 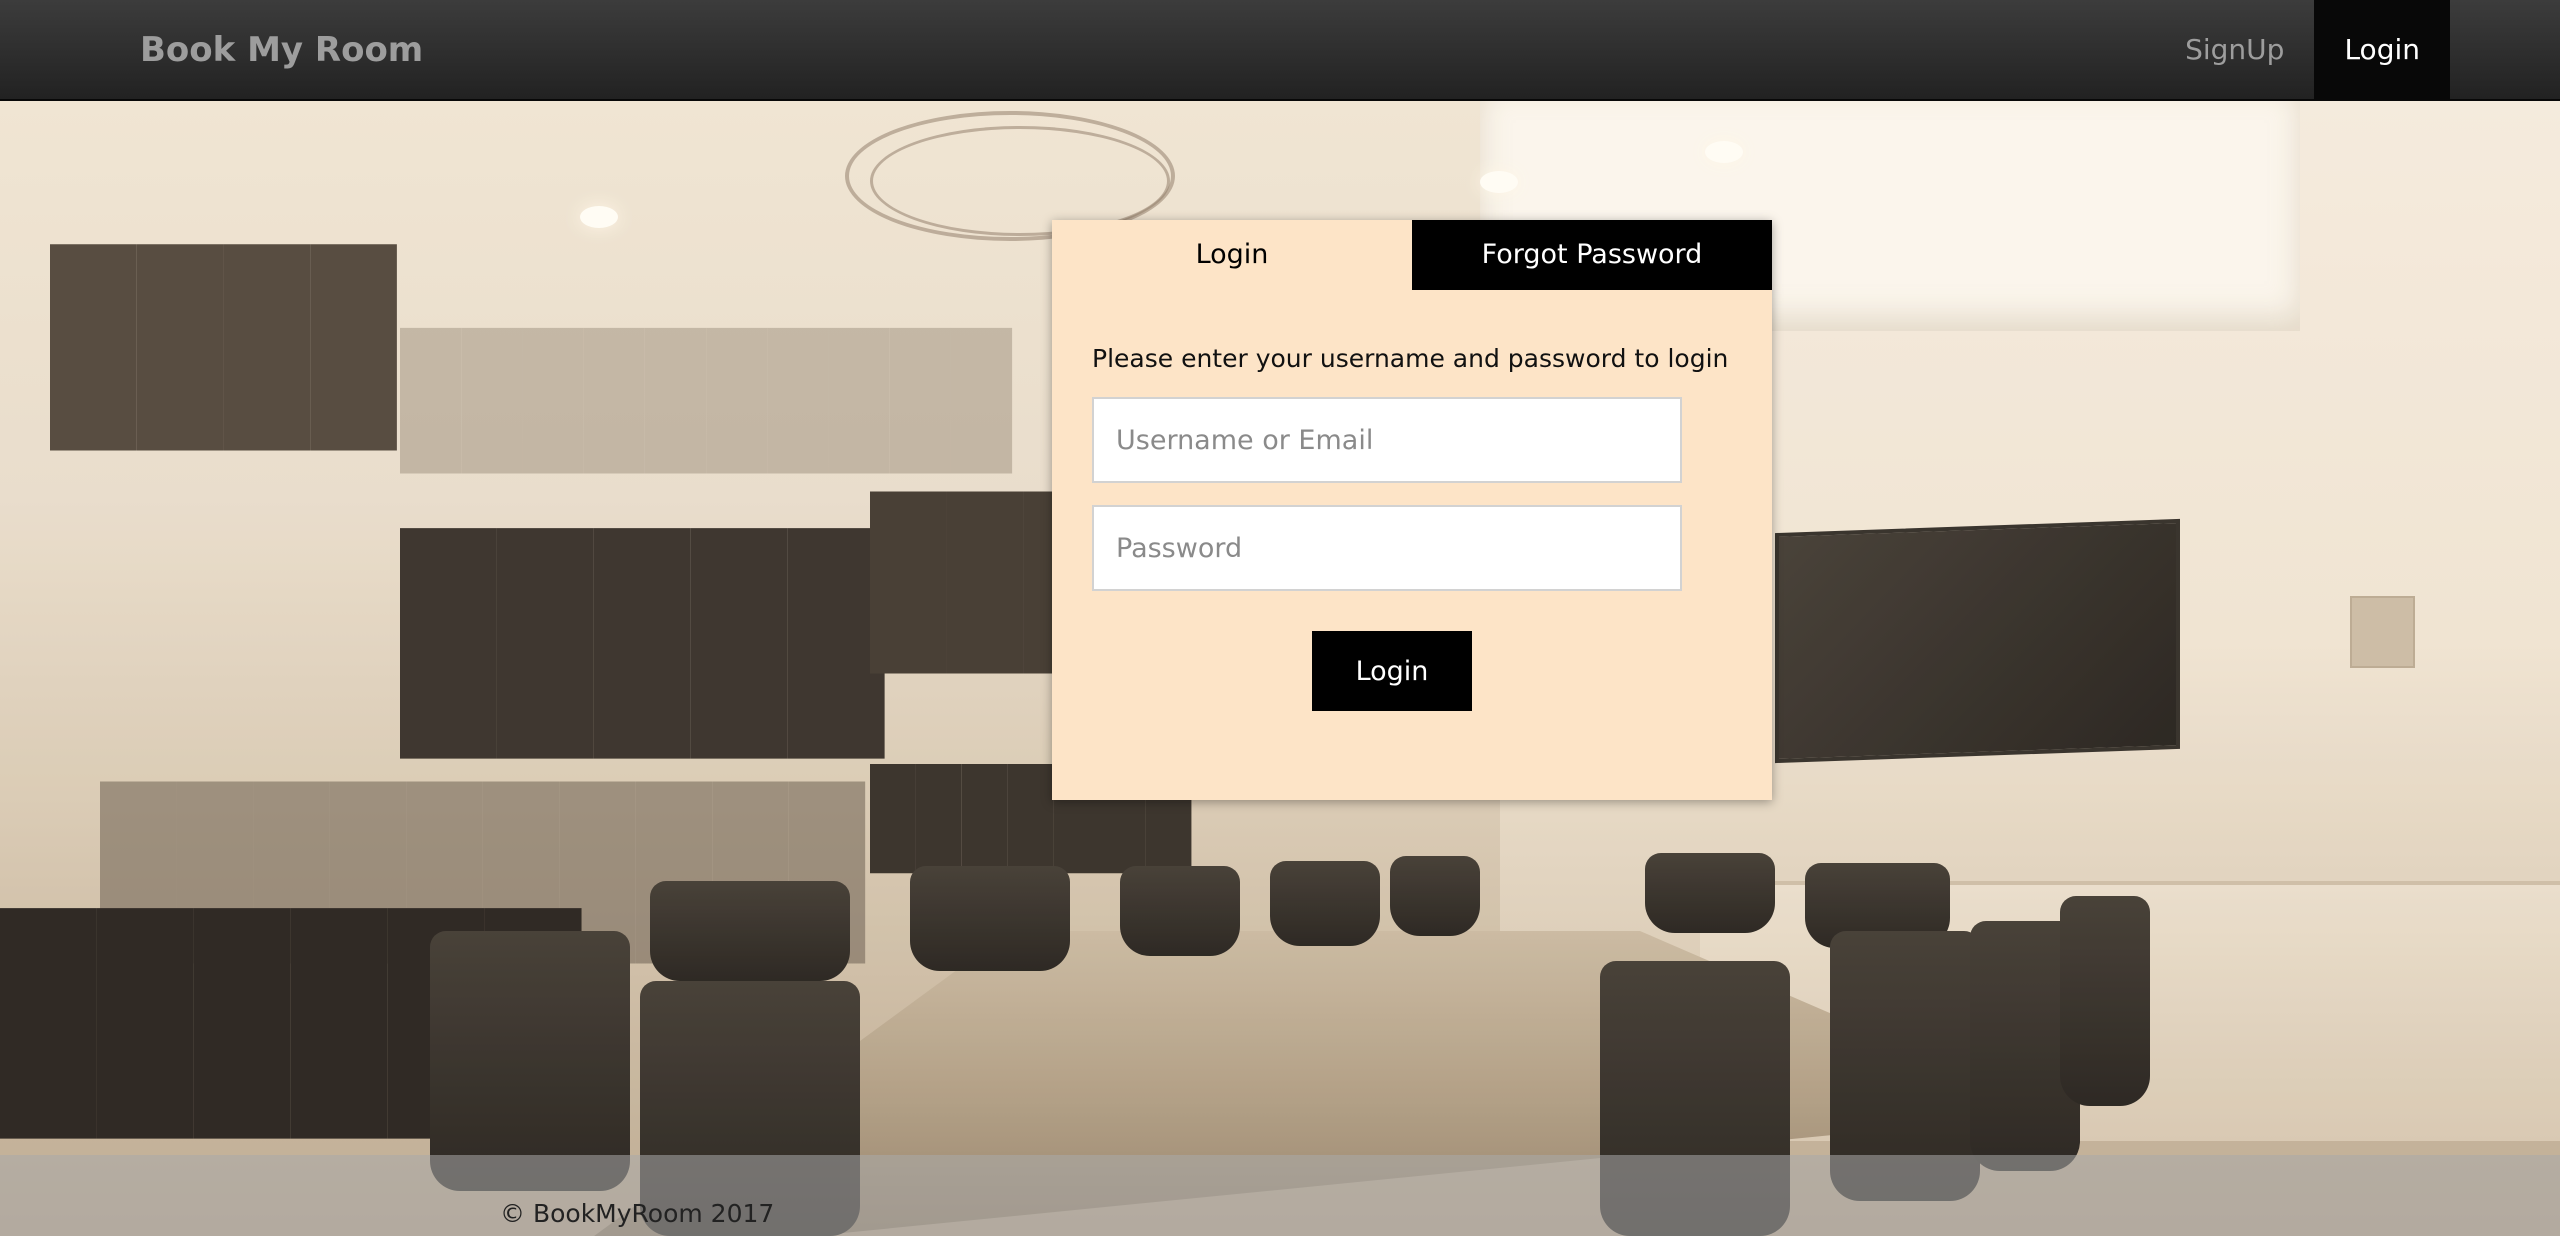 What do you see at coordinates (1280, 50) in the screenshot?
I see `navbar: Book My Room SignUp Login` at bounding box center [1280, 50].